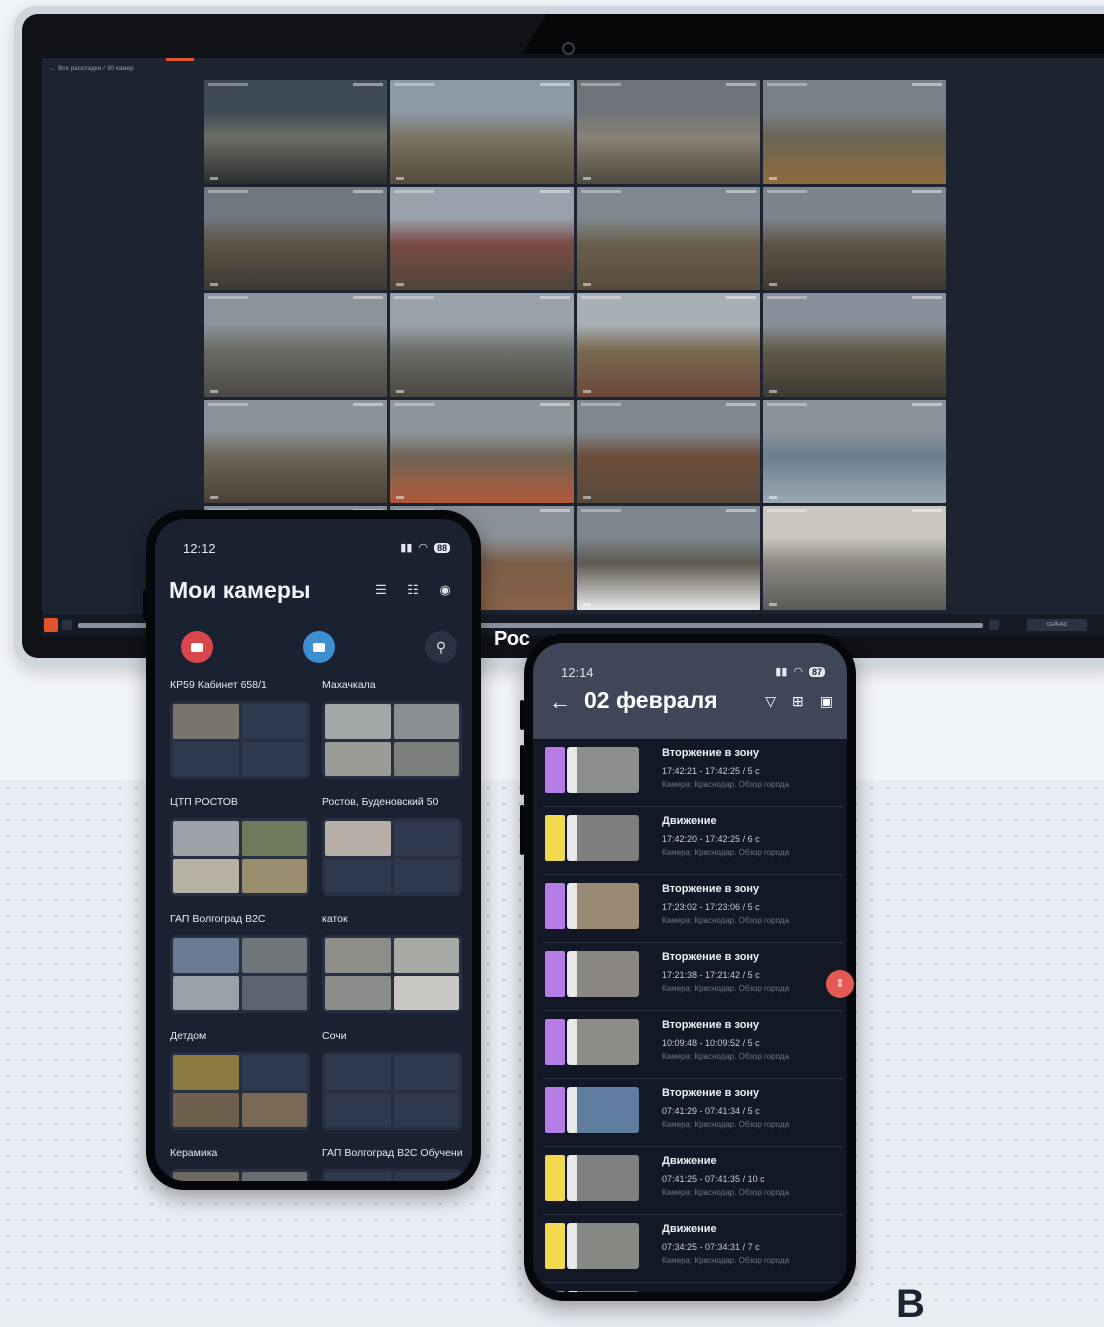 Image resolution: width=1104 pixels, height=1327 pixels. Describe the element at coordinates (240, 1080) in the screenshot. I see `camera-group: Детдом` at that location.